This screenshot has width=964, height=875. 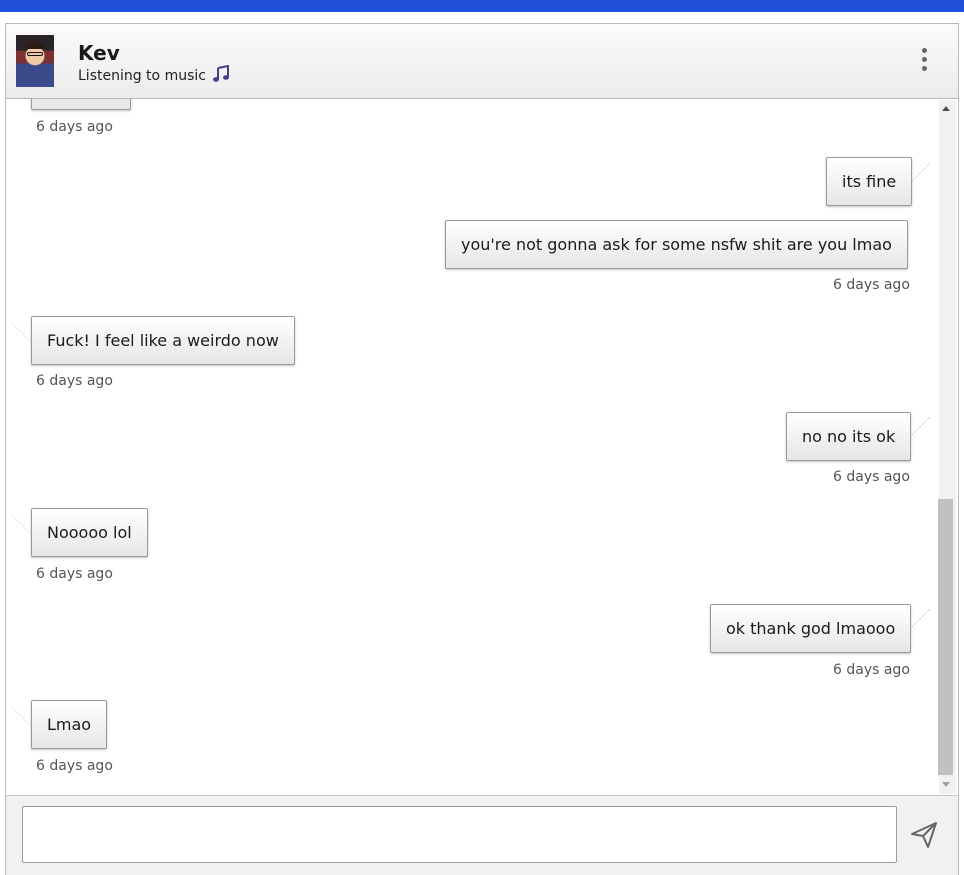 What do you see at coordinates (35, 61) in the screenshot?
I see `avatar` at bounding box center [35, 61].